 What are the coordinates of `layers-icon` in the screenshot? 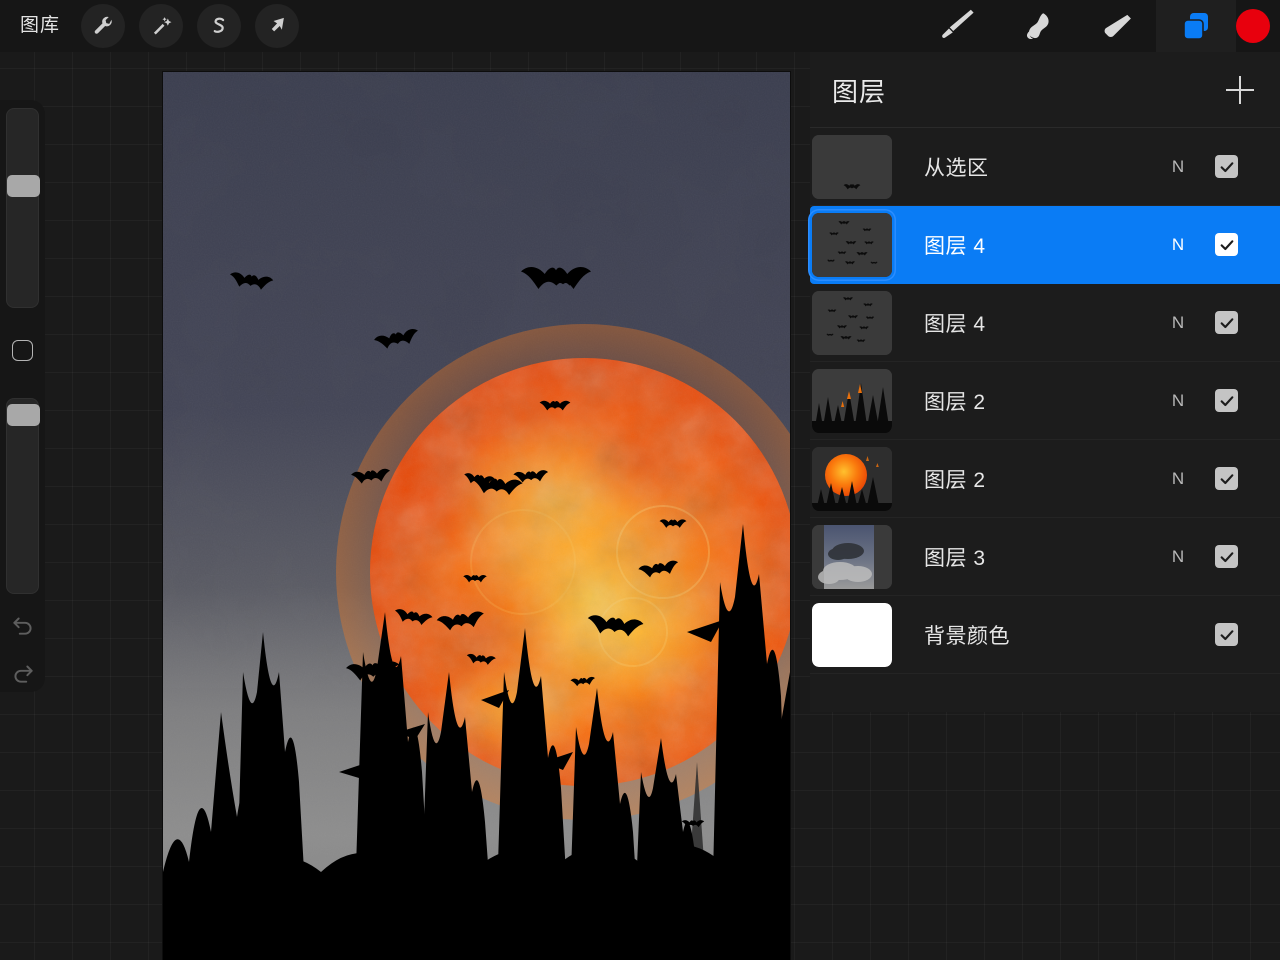 It's located at (1195, 26).